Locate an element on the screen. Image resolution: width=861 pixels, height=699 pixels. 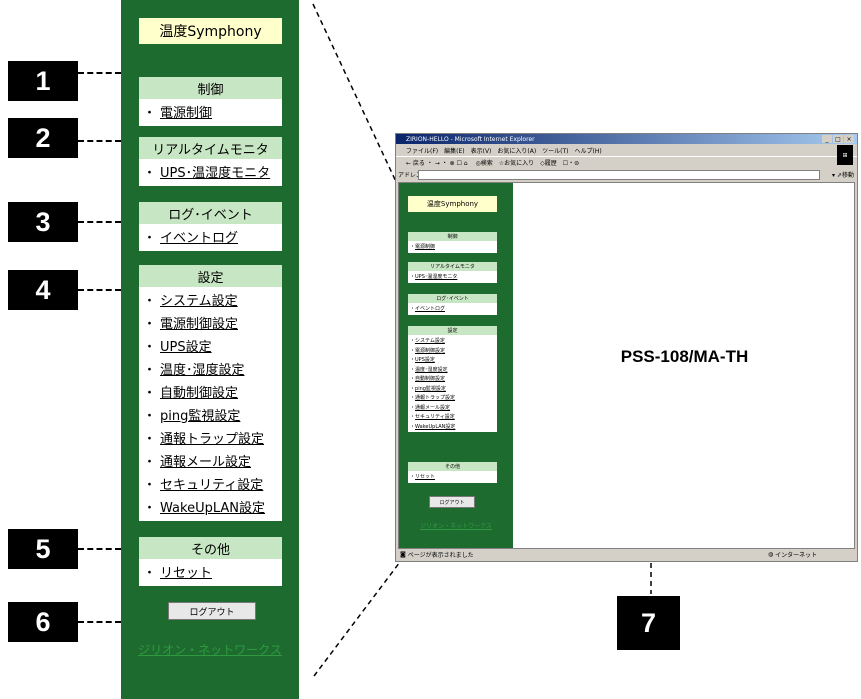
callout-7: 7 is located at coordinates (648, 623).